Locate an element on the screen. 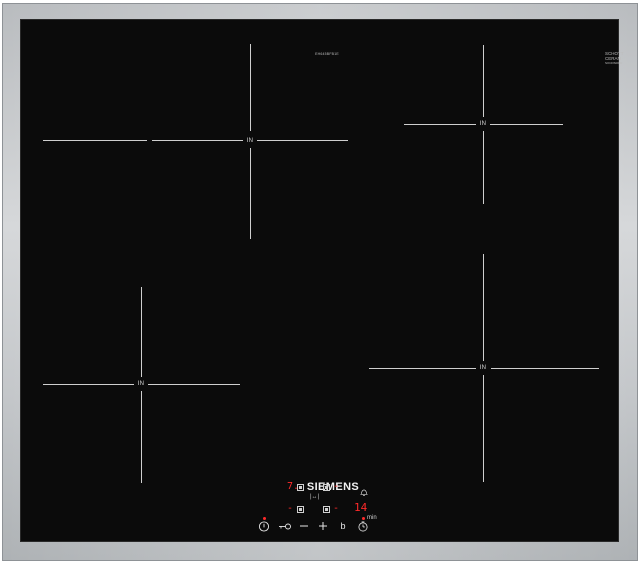 This screenshot has height=563, width=640. boost-icon: b is located at coordinates (342, 526).